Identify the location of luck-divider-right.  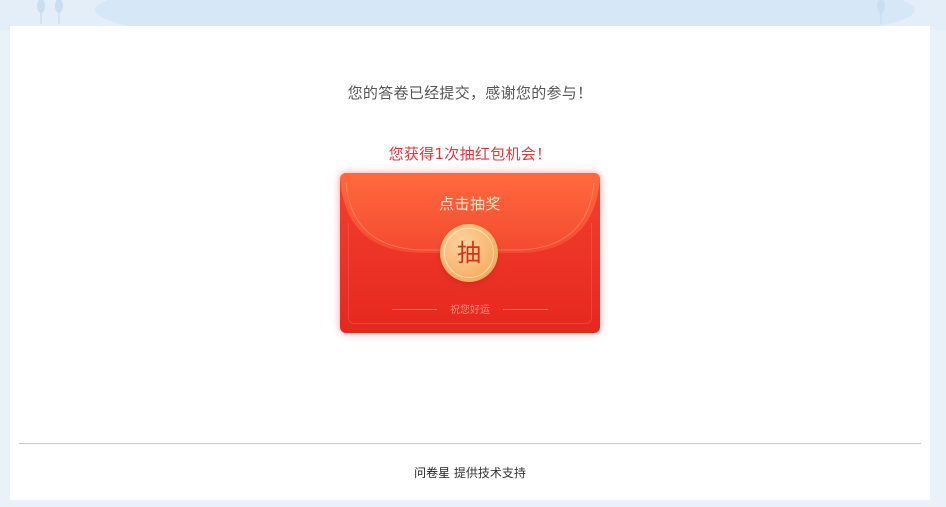
(525, 309).